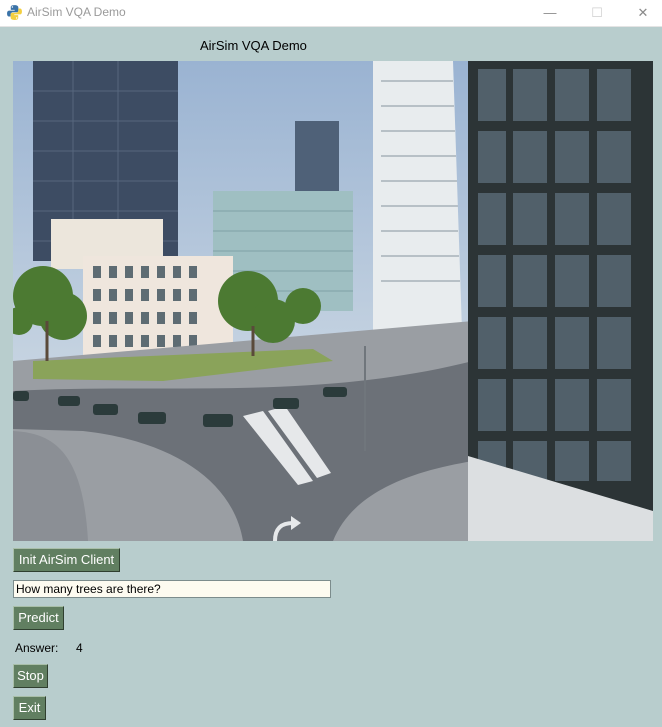  I want to click on exit-button: Exit, so click(29, 708).